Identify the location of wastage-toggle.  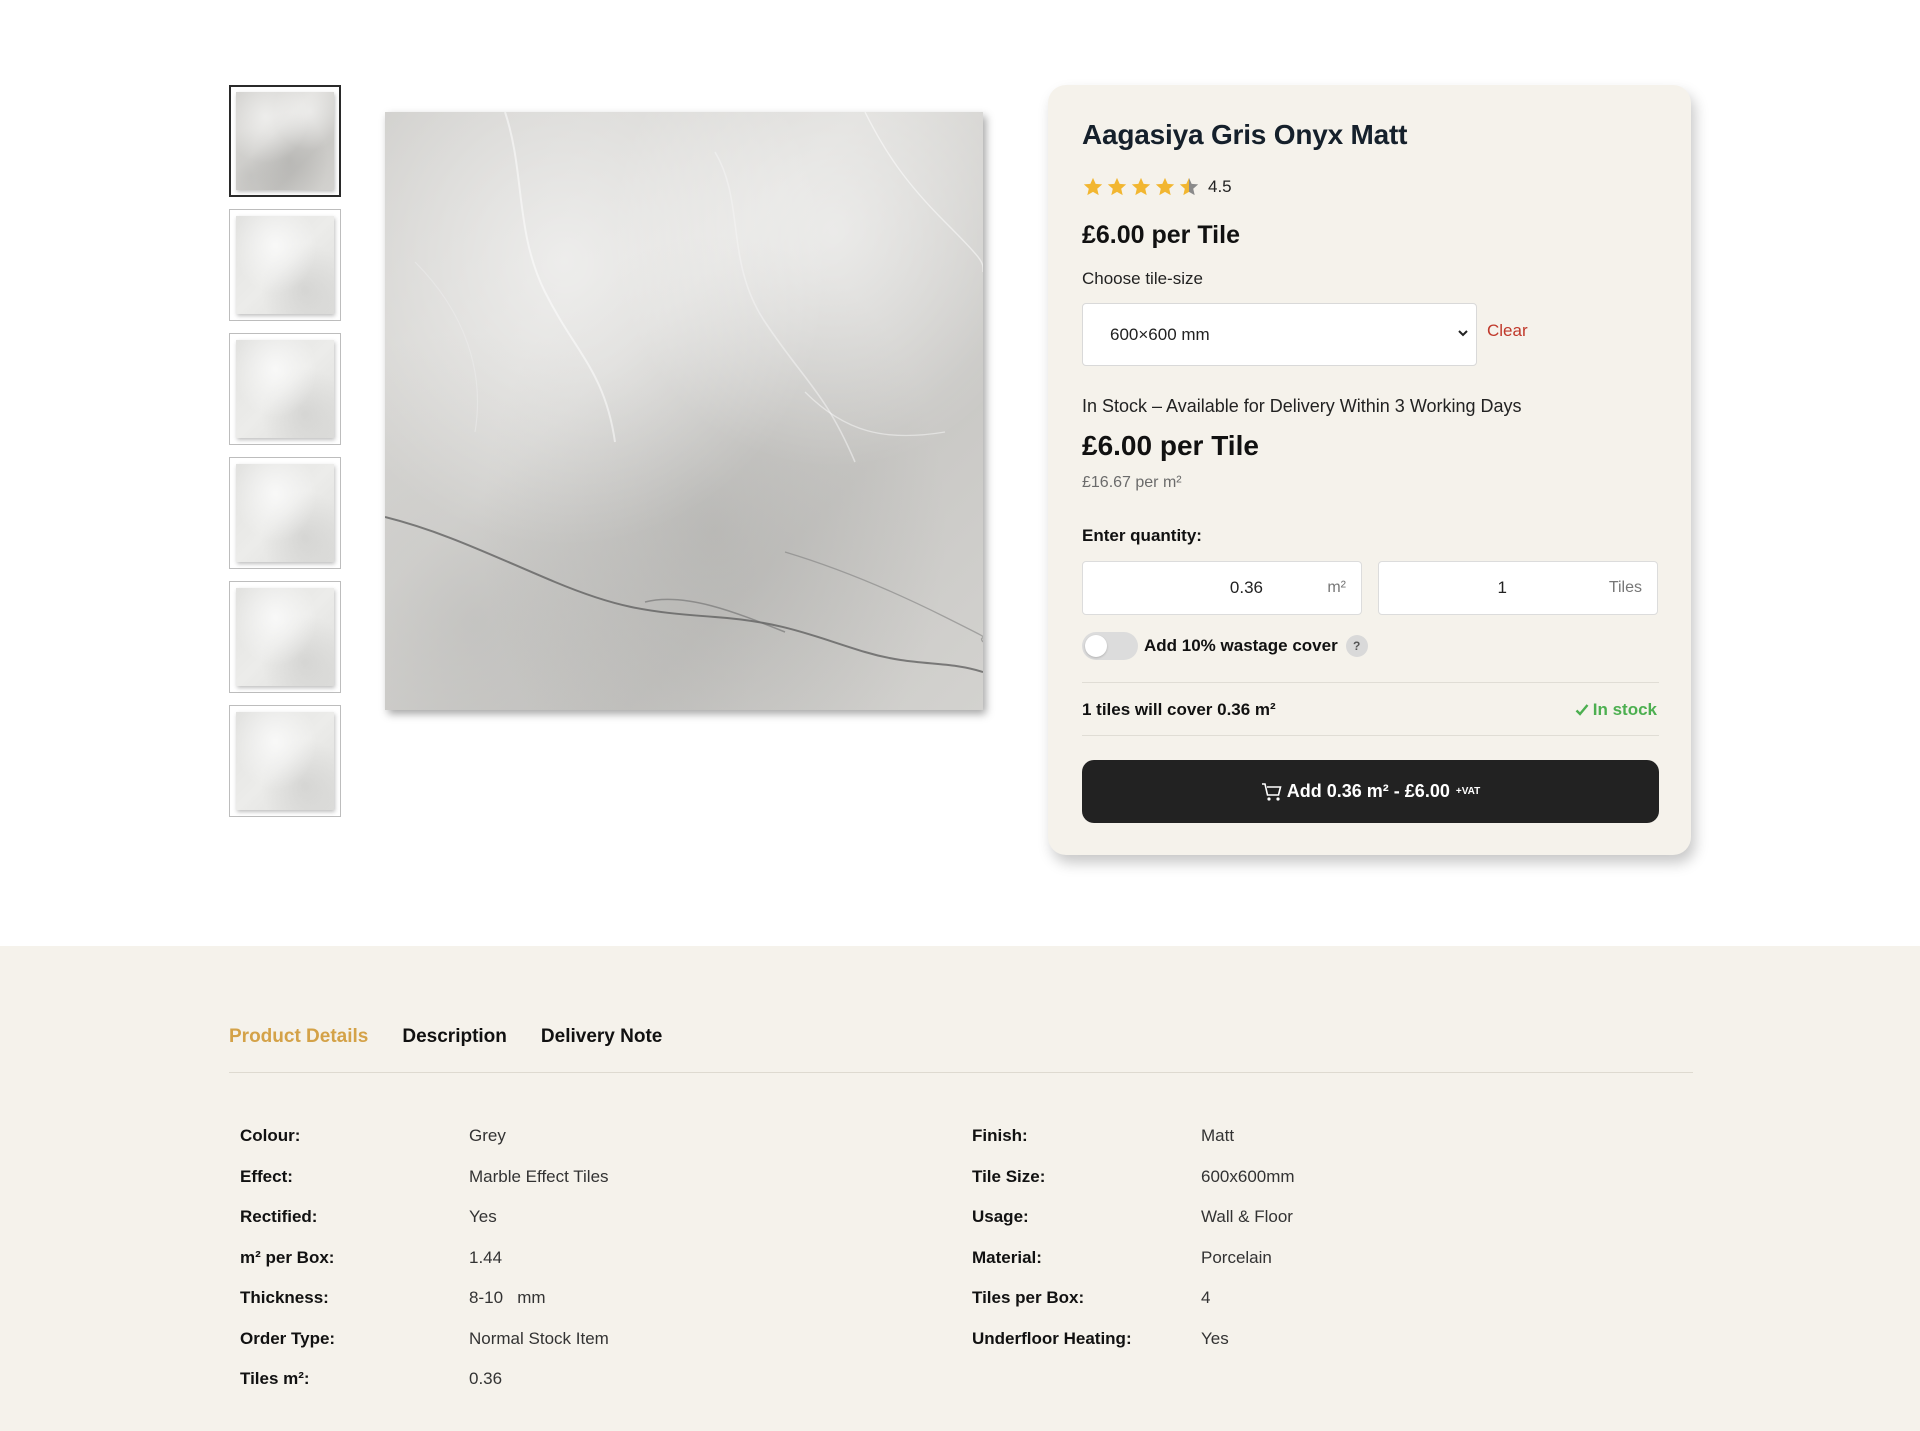
(1110, 646).